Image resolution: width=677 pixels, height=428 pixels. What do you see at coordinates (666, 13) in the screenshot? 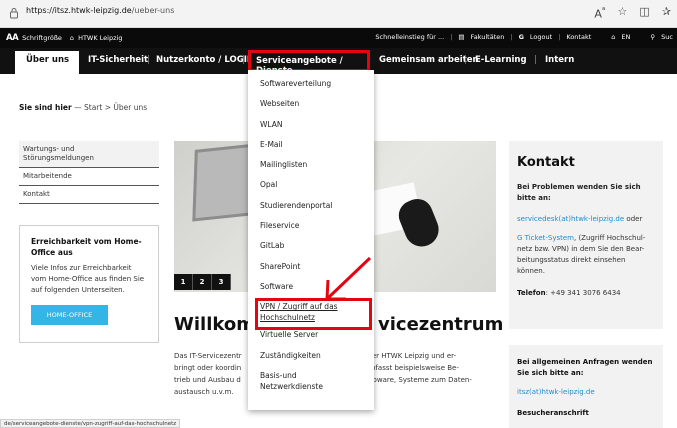
I see `favorites-icon: ✰` at bounding box center [666, 13].